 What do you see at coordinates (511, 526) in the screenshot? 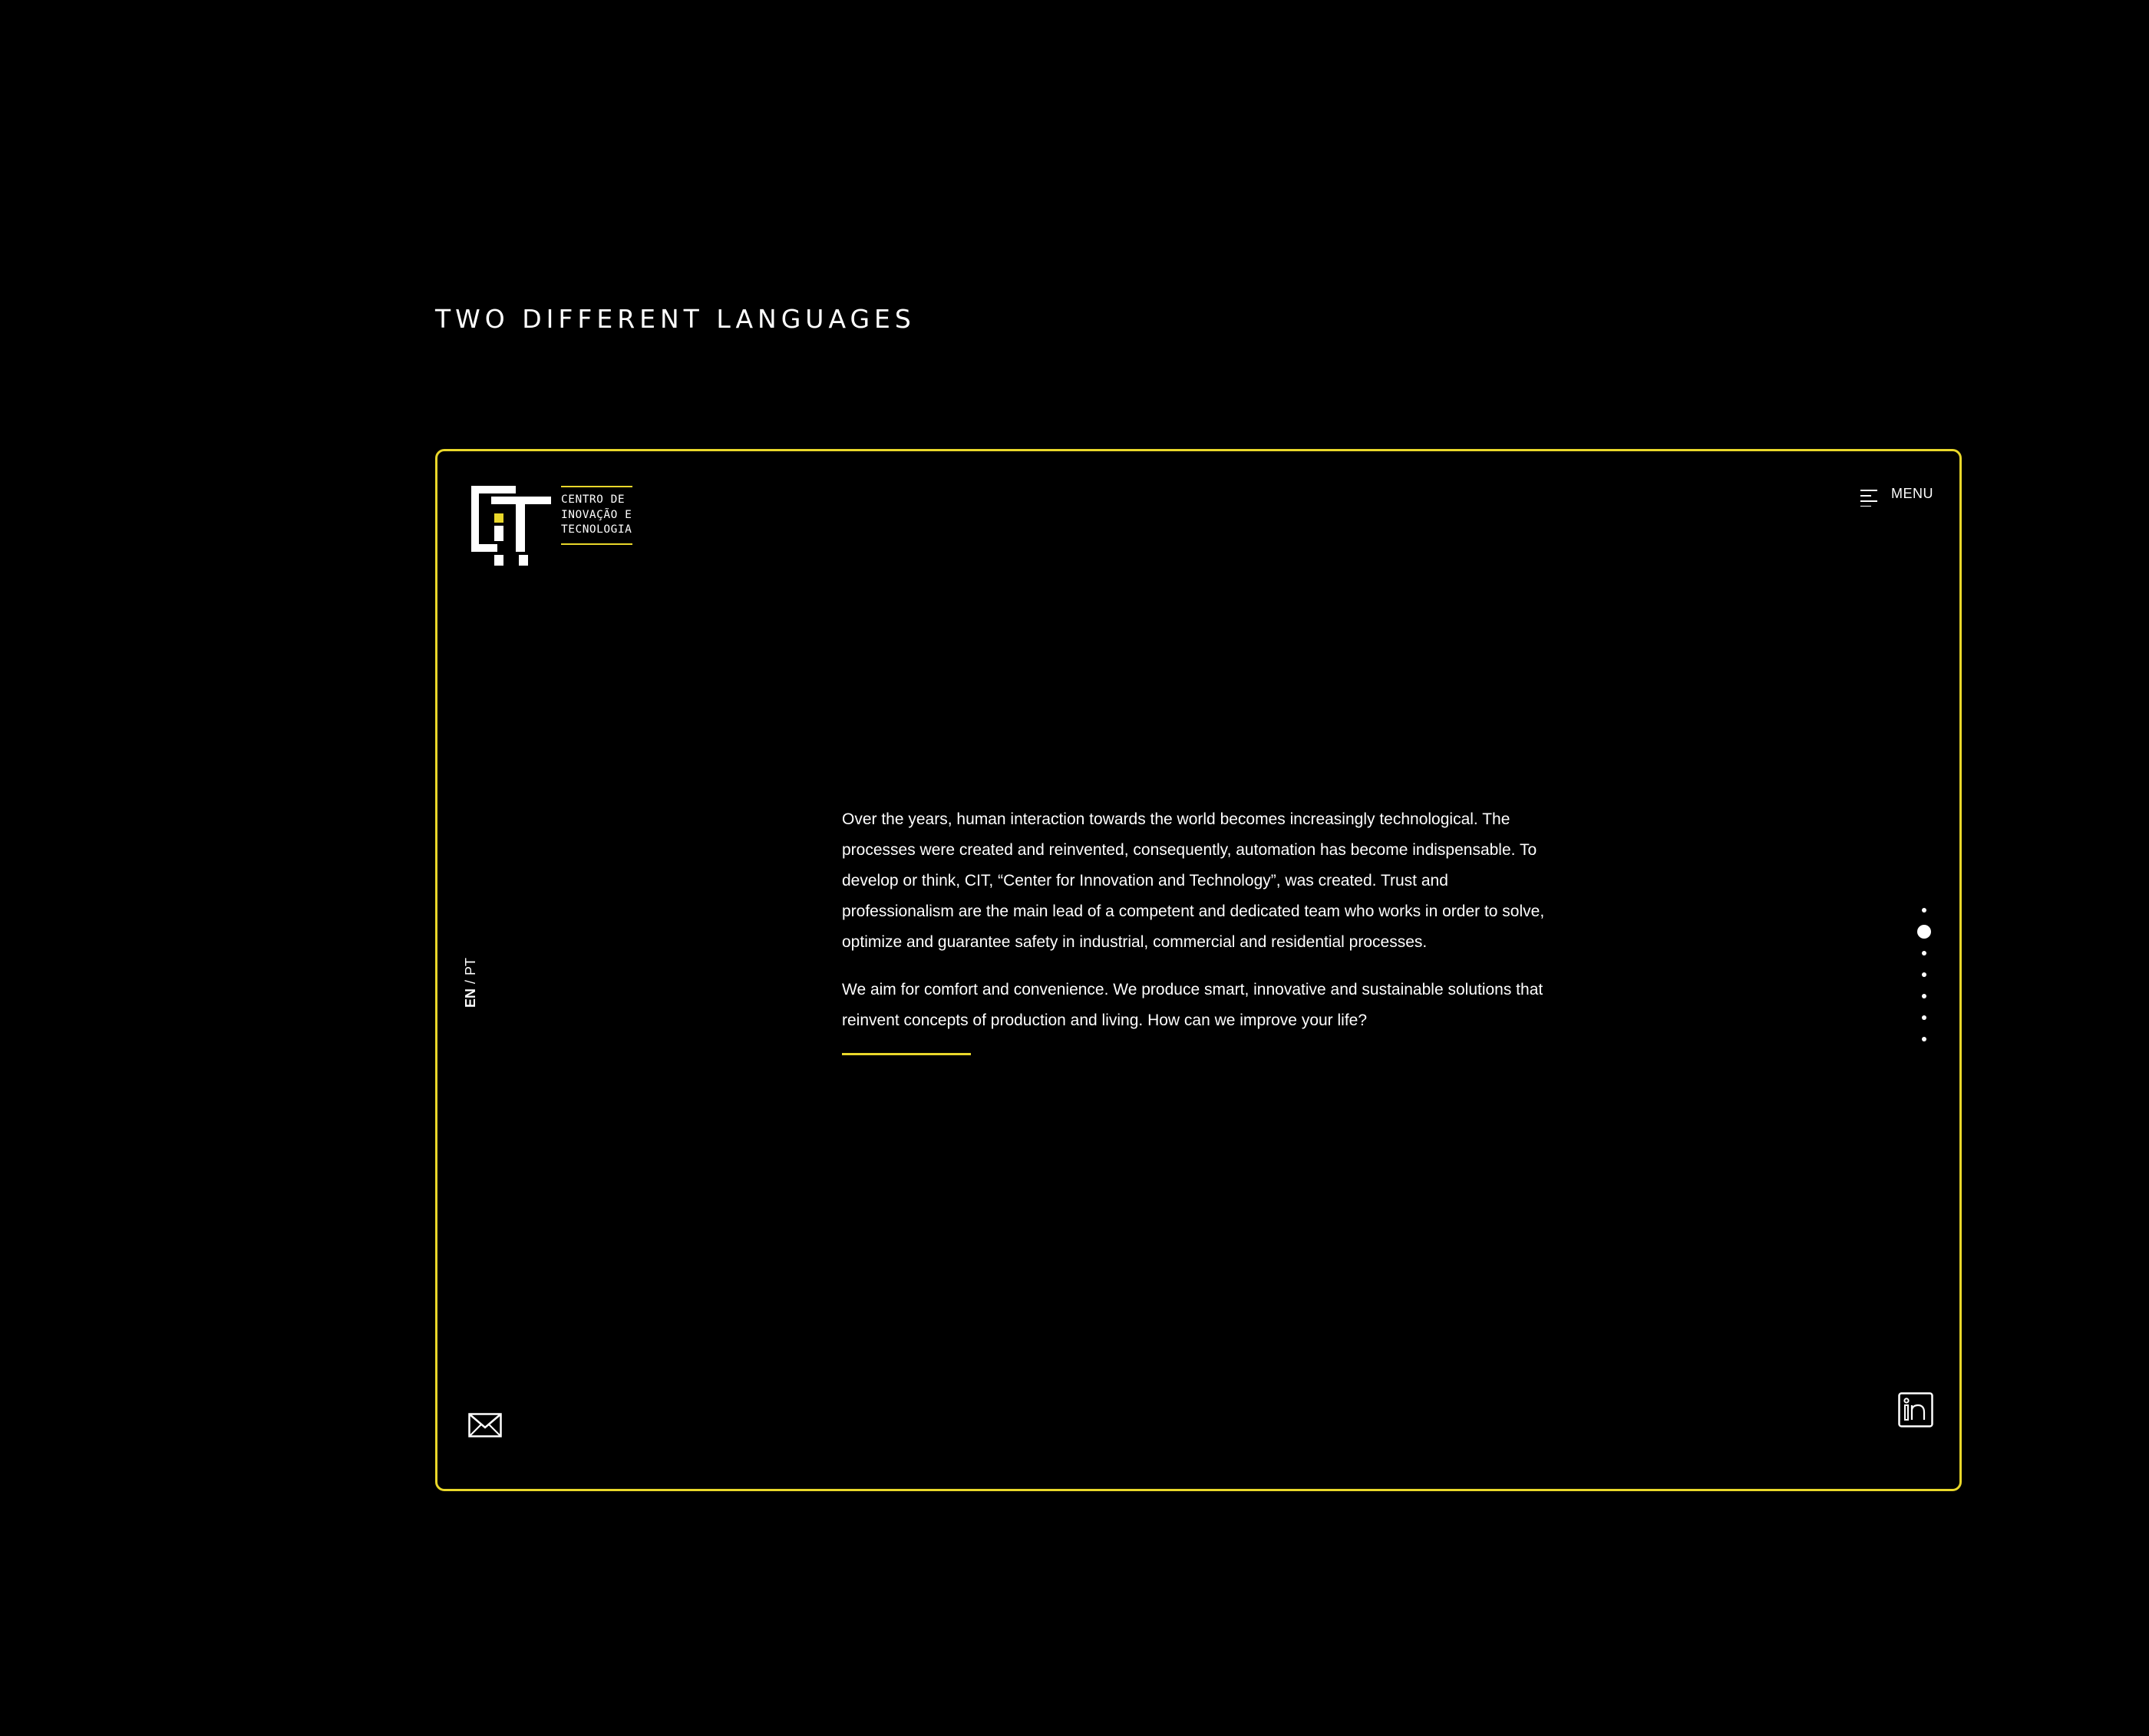
I see `cit-logo-icon` at bounding box center [511, 526].